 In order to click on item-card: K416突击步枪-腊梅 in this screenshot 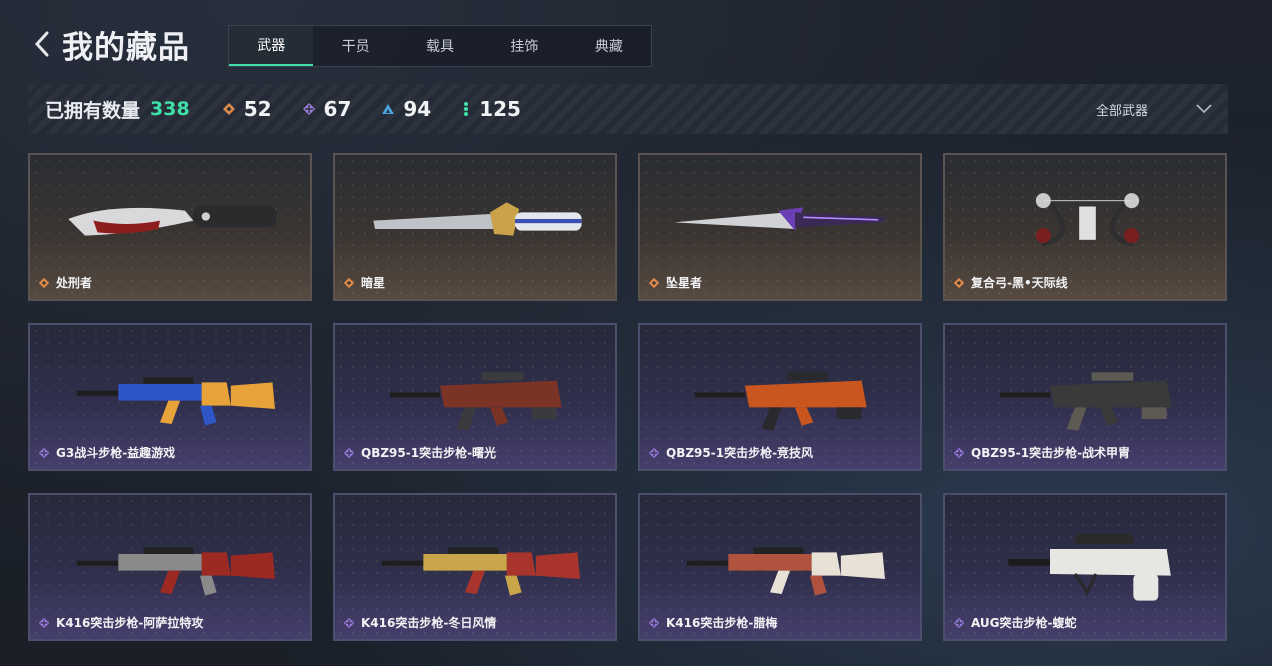, I will do `click(780, 567)`.